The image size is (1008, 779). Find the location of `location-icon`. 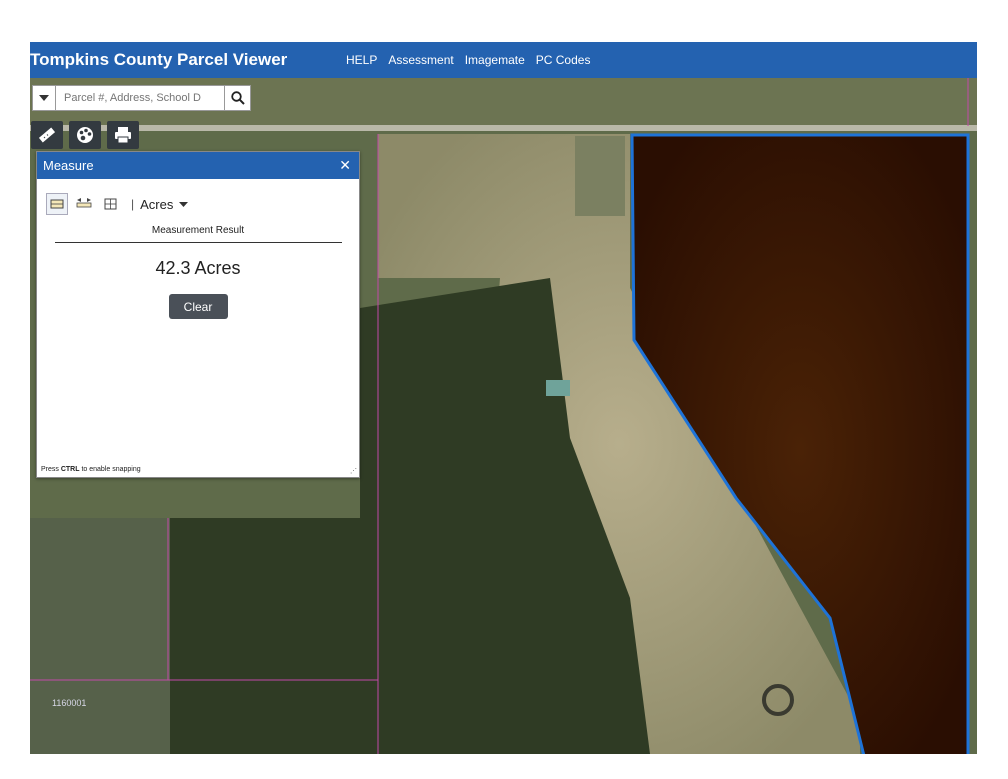

location-icon is located at coordinates (110, 204).